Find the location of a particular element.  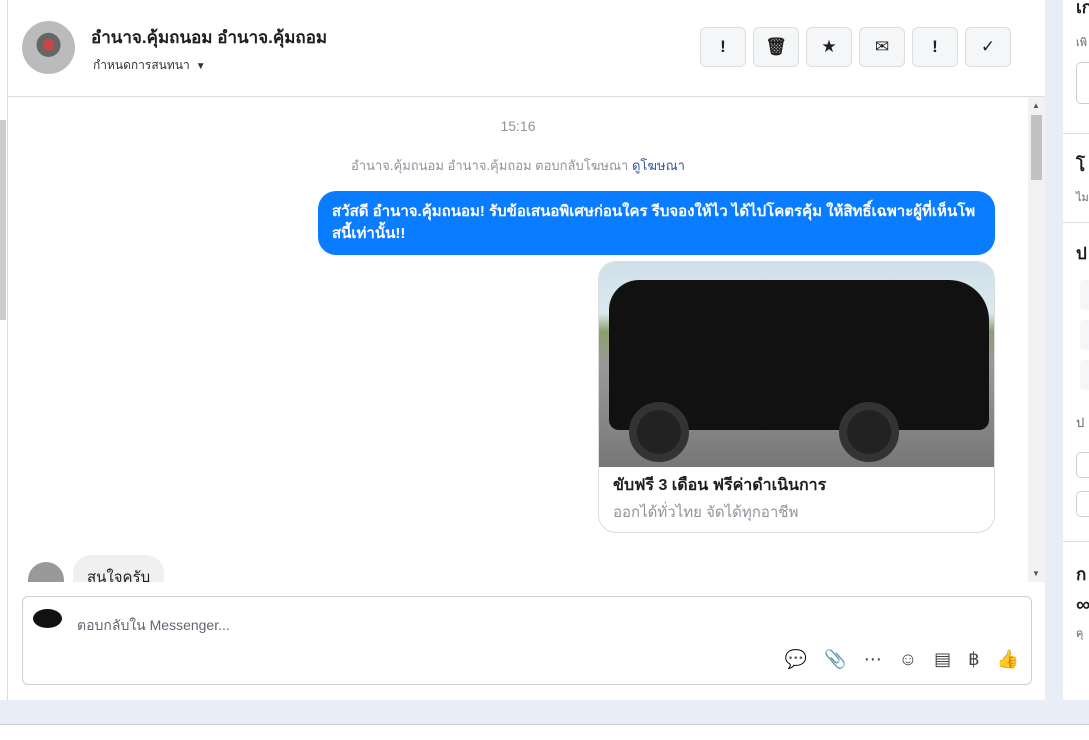

document-icon: ▤ is located at coordinates (942, 659).